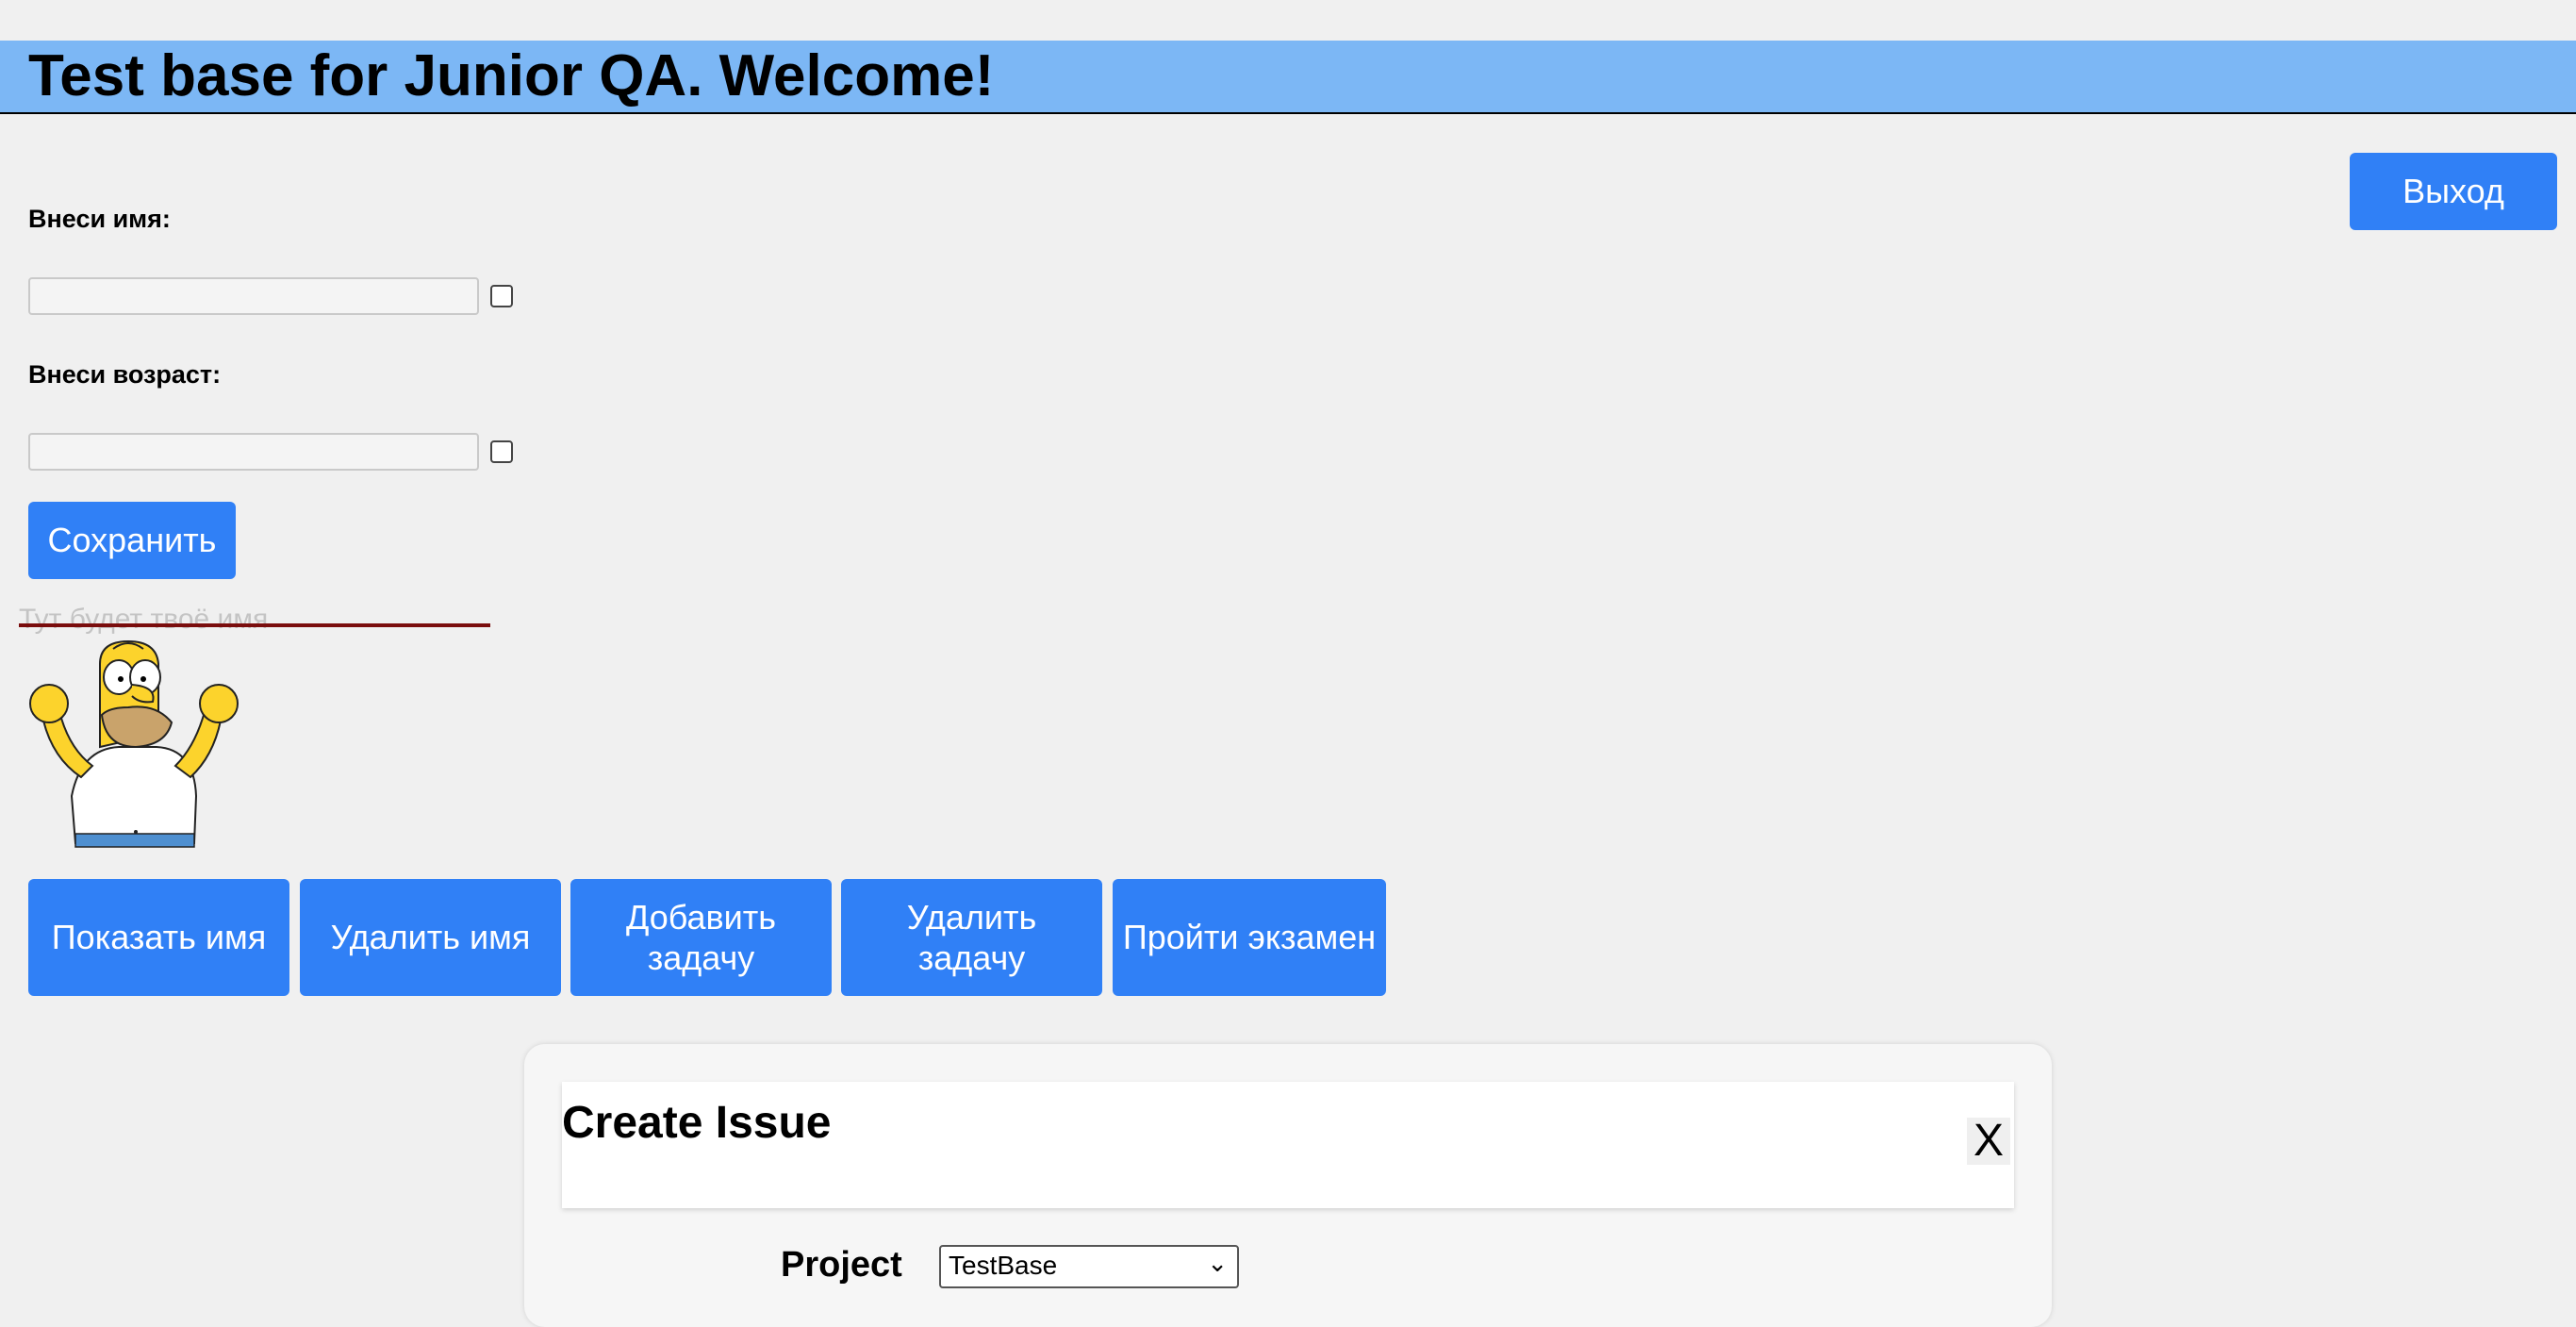 This screenshot has height=1327, width=2576. What do you see at coordinates (971, 937) in the screenshot?
I see `delete-task-button: Удалить задачу` at bounding box center [971, 937].